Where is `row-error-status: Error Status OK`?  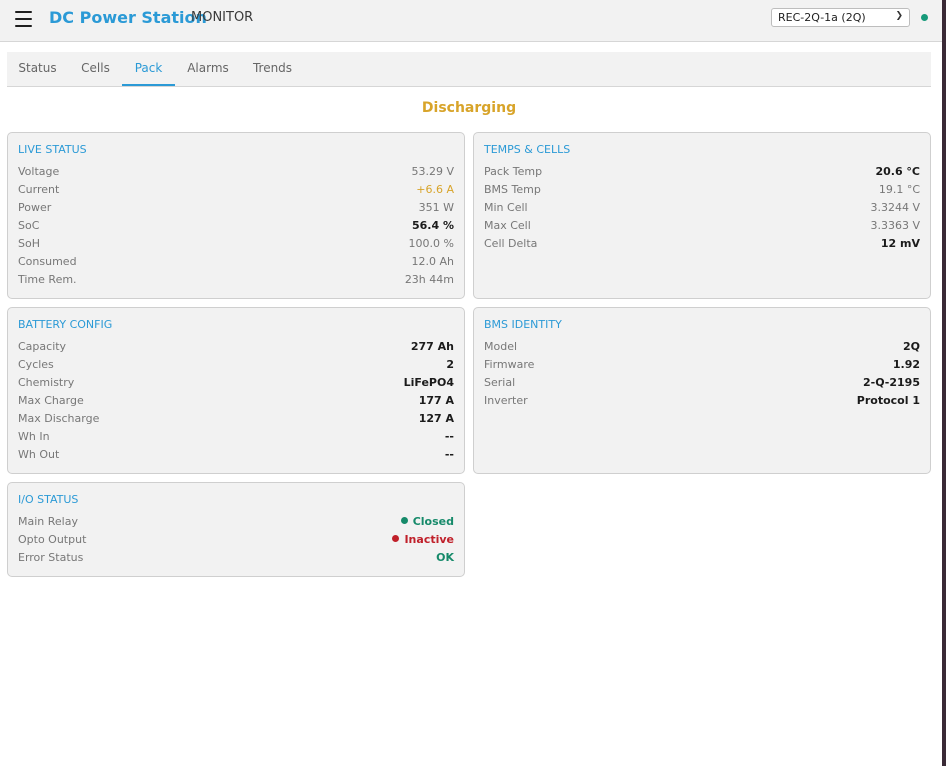 row-error-status: Error Status OK is located at coordinates (236, 560).